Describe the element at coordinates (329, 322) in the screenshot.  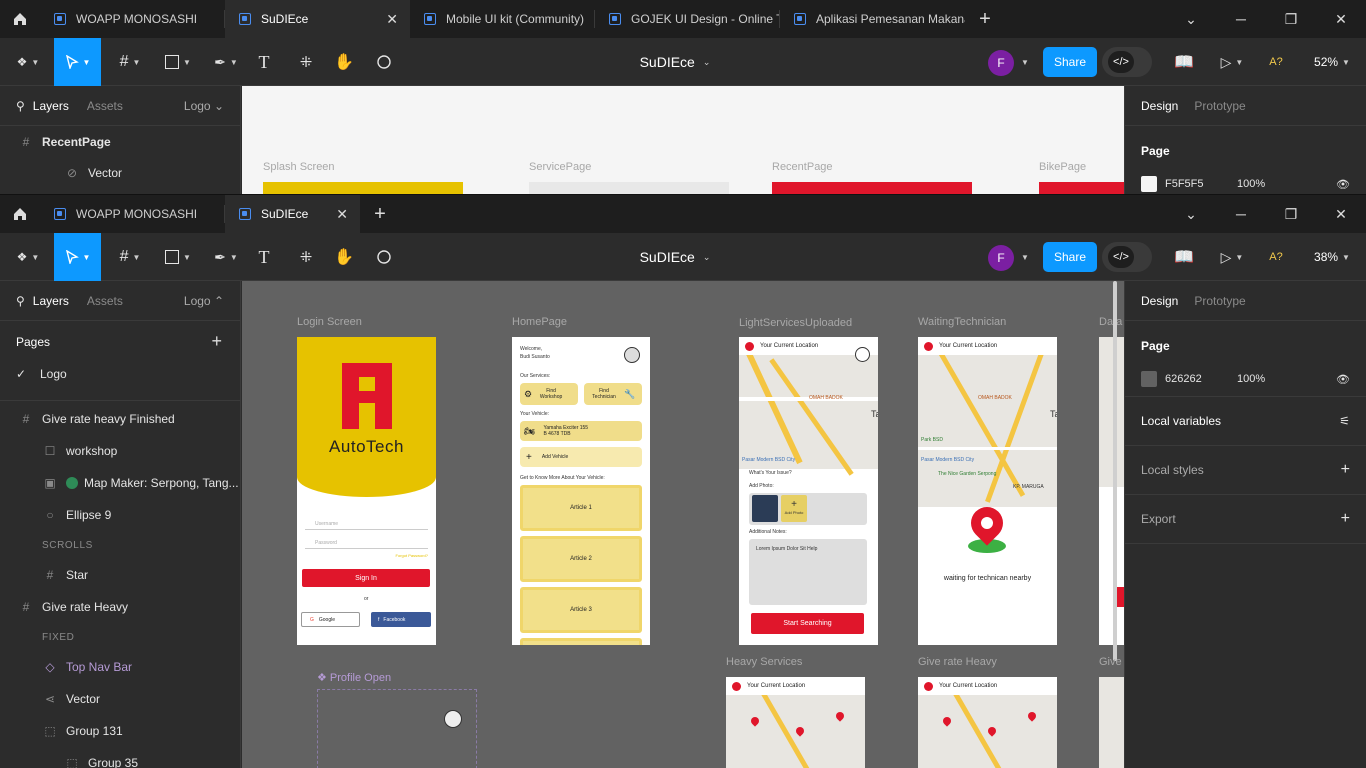
I see `frame-label: Login Screen` at that location.